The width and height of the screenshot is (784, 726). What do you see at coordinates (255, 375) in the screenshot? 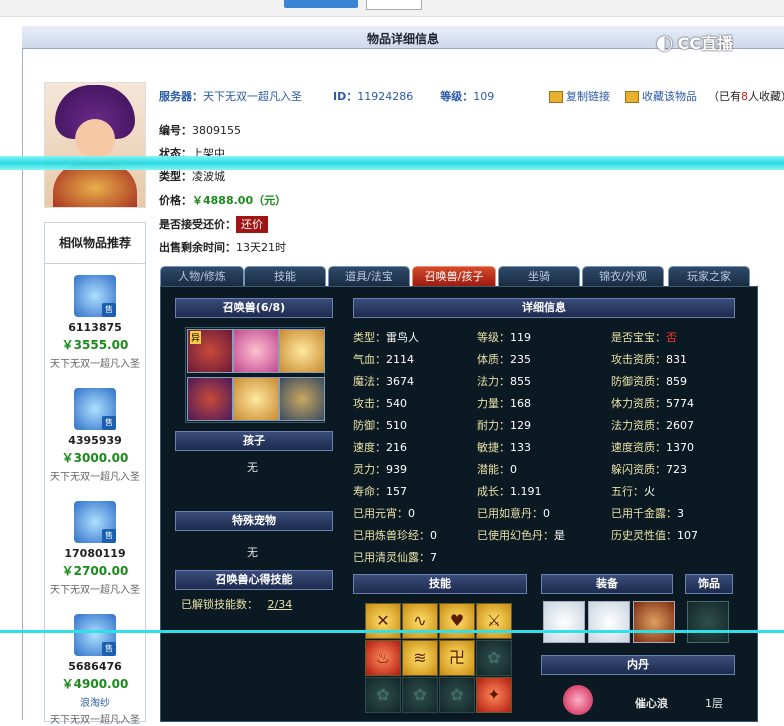
I see `pet-grid: 异` at bounding box center [255, 375].